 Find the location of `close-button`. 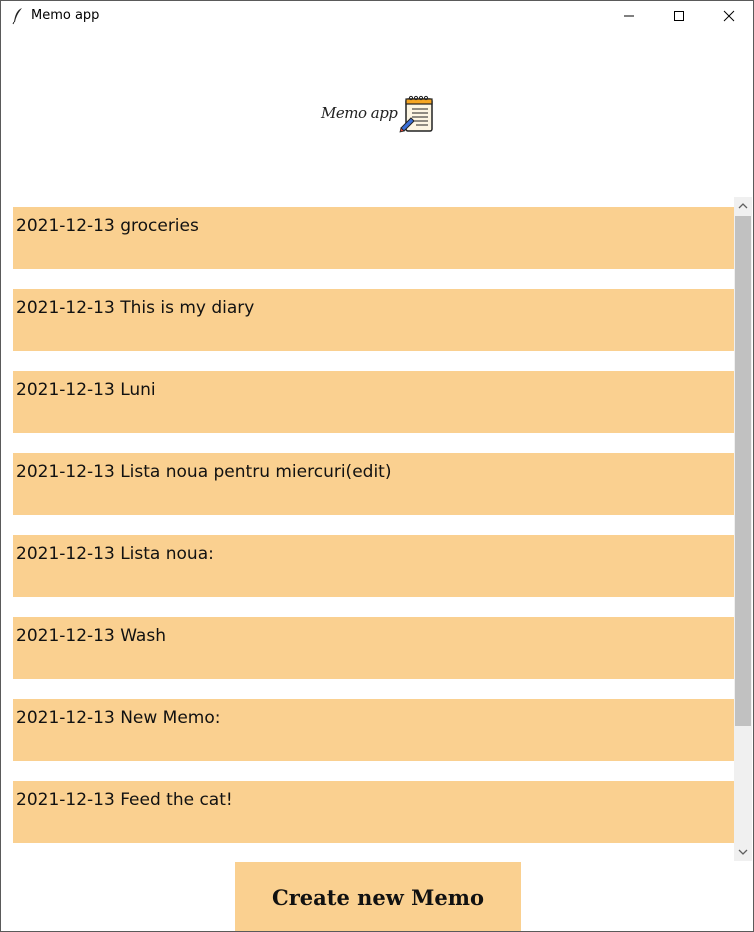

close-button is located at coordinates (728, 16).